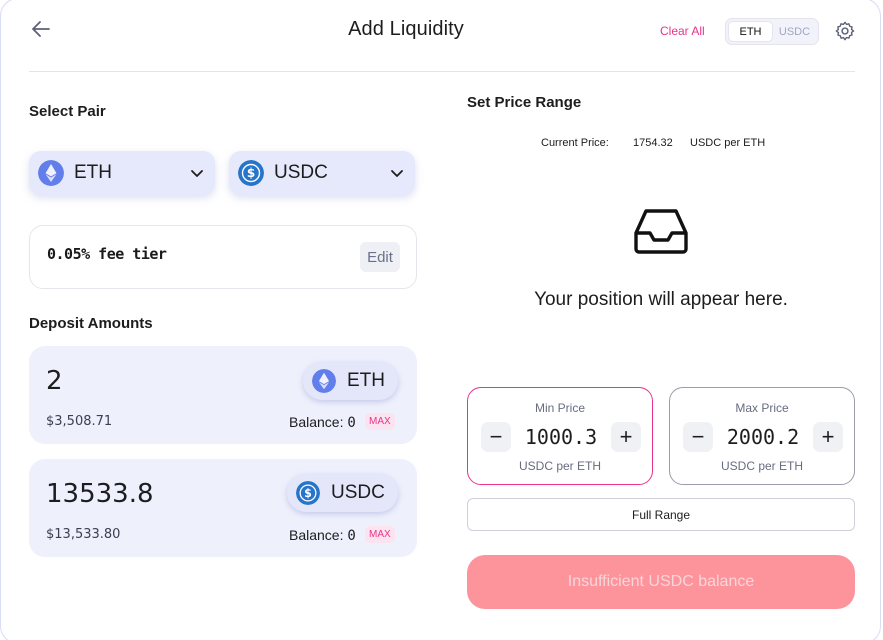 This screenshot has height=640, width=883. I want to click on deposit-usdc-amount-input: 13533.8, so click(100, 494).